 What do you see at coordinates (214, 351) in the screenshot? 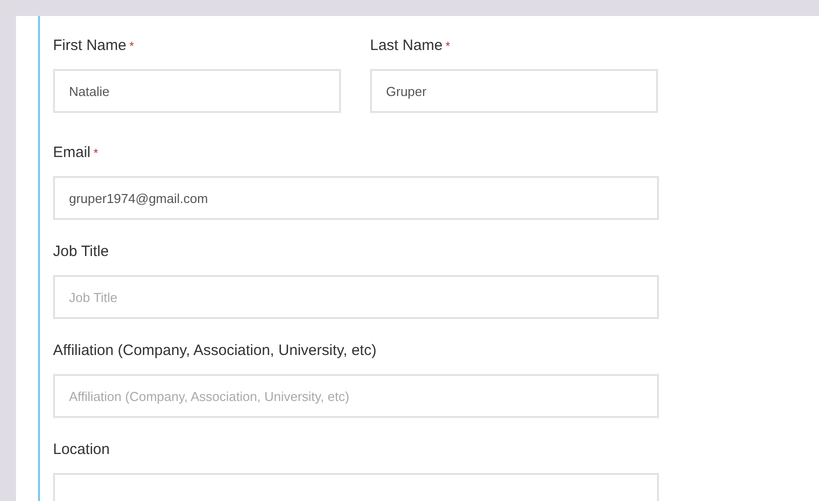
I see `field-label: Affiliation (Company, Association, University, etc)` at bounding box center [214, 351].